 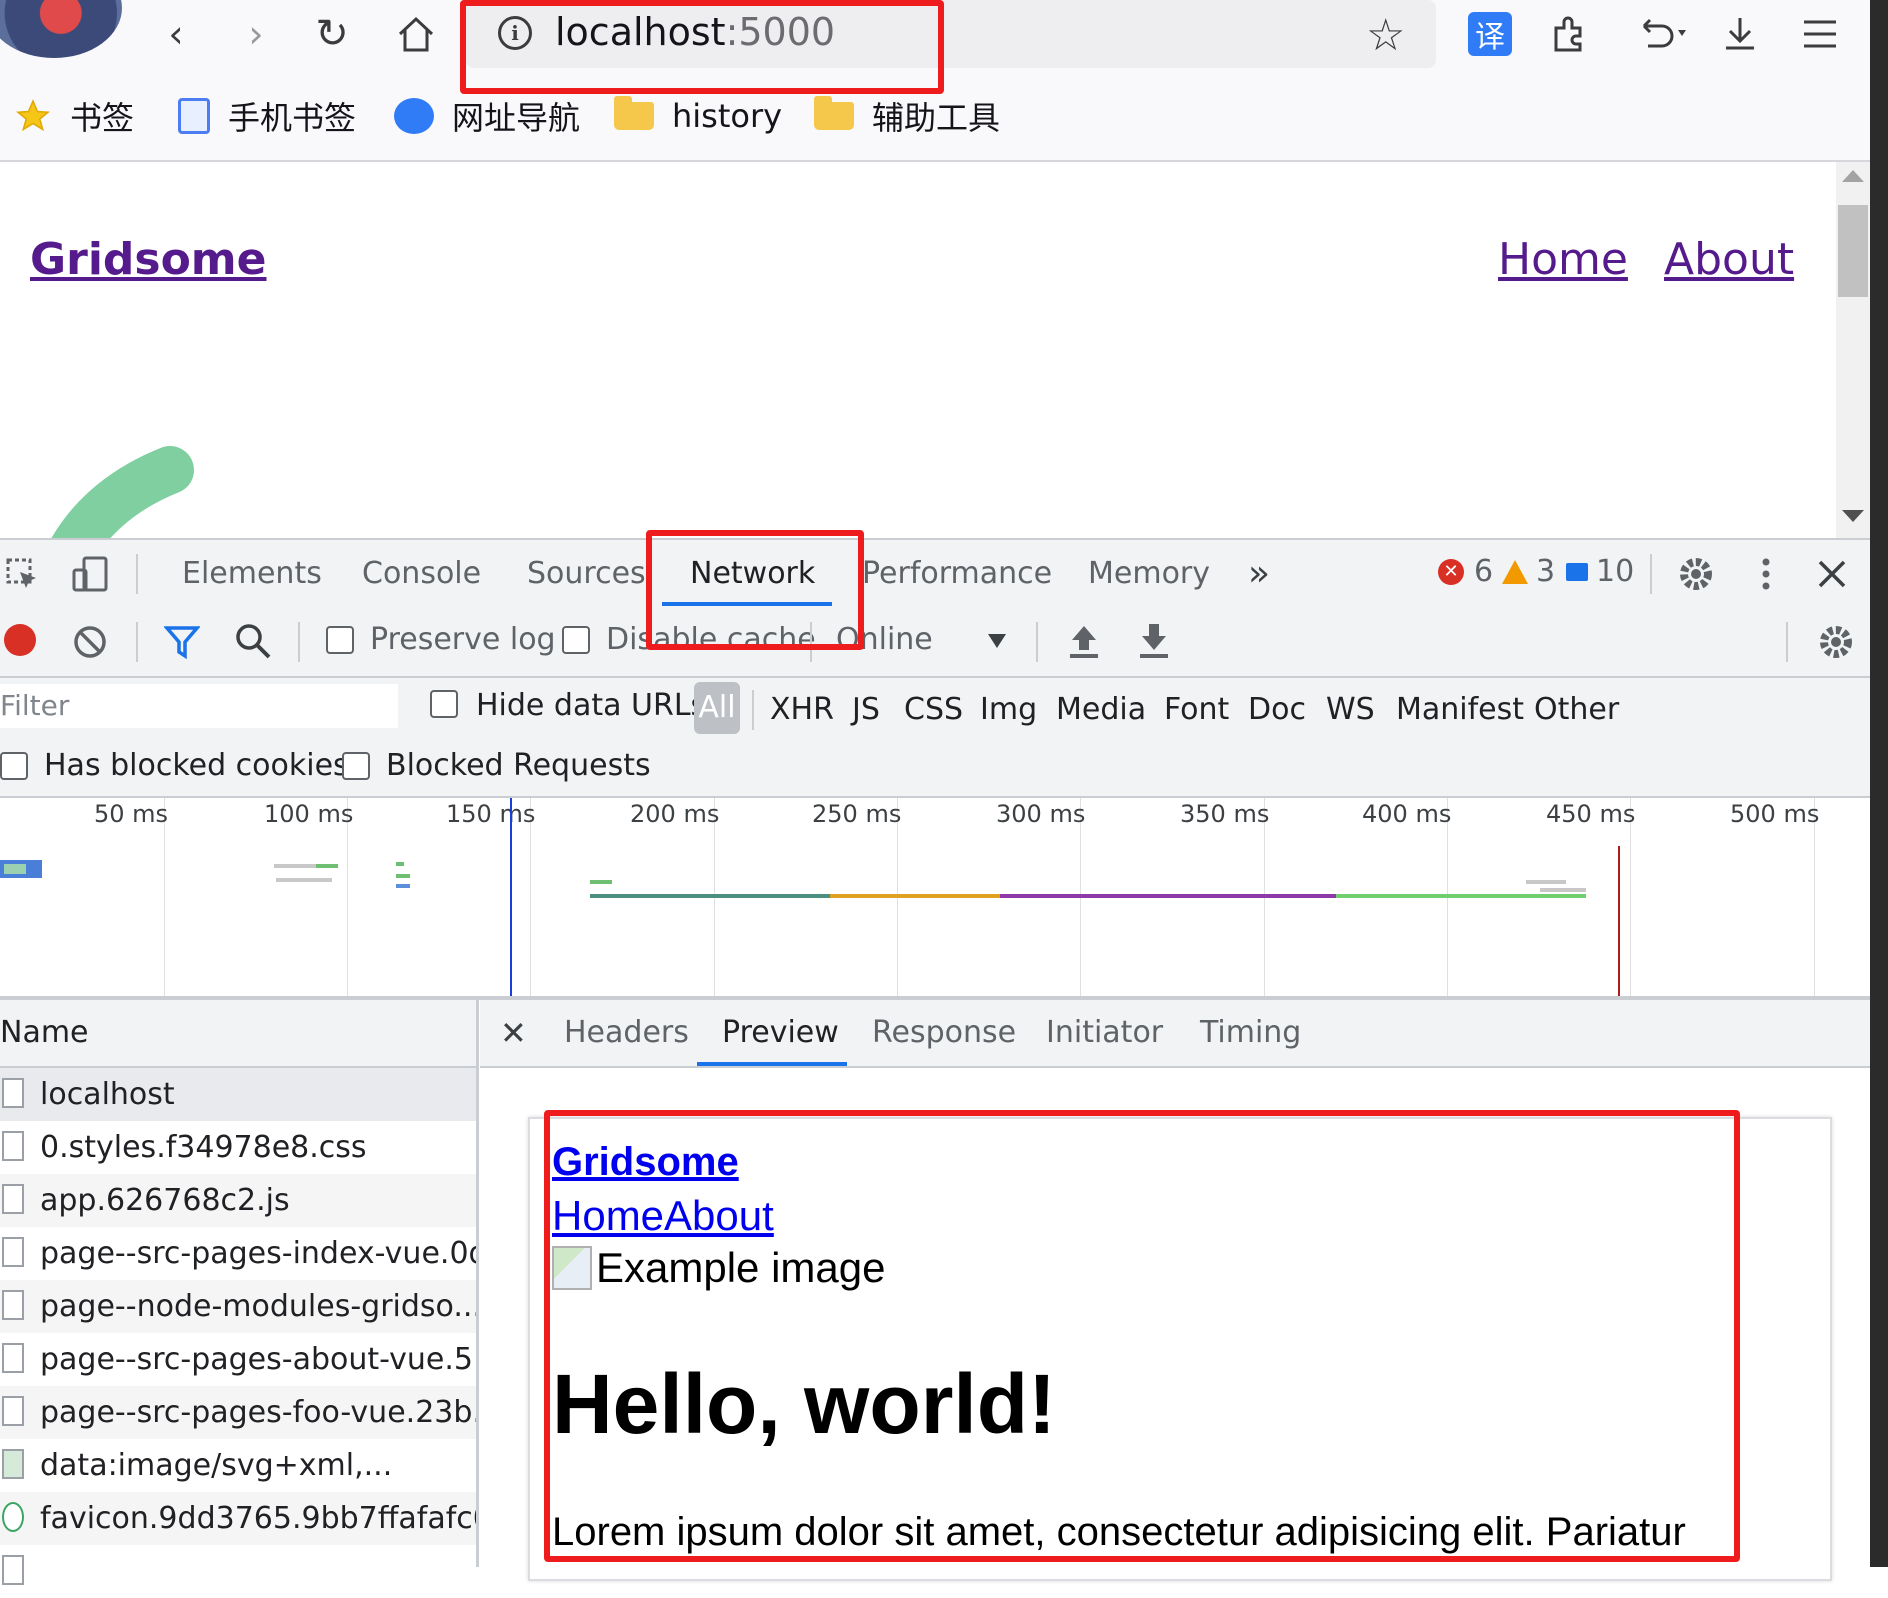 I want to click on site-info-icon: i, so click(x=515, y=33).